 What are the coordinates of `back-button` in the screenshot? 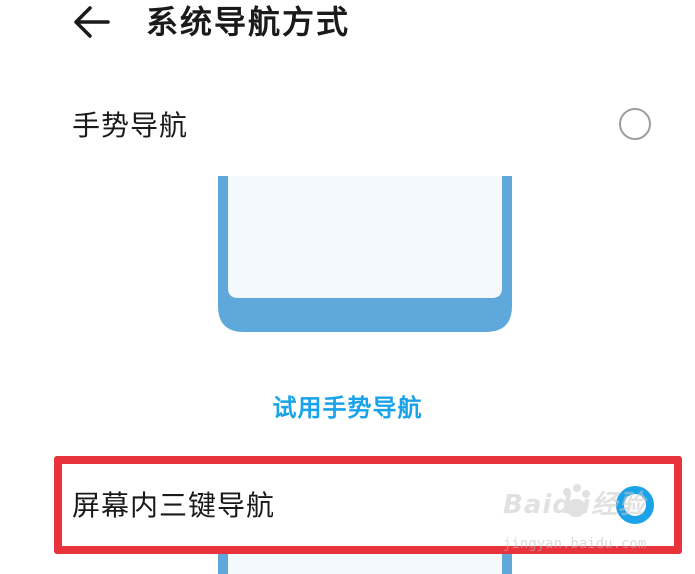 It's located at (92, 22).